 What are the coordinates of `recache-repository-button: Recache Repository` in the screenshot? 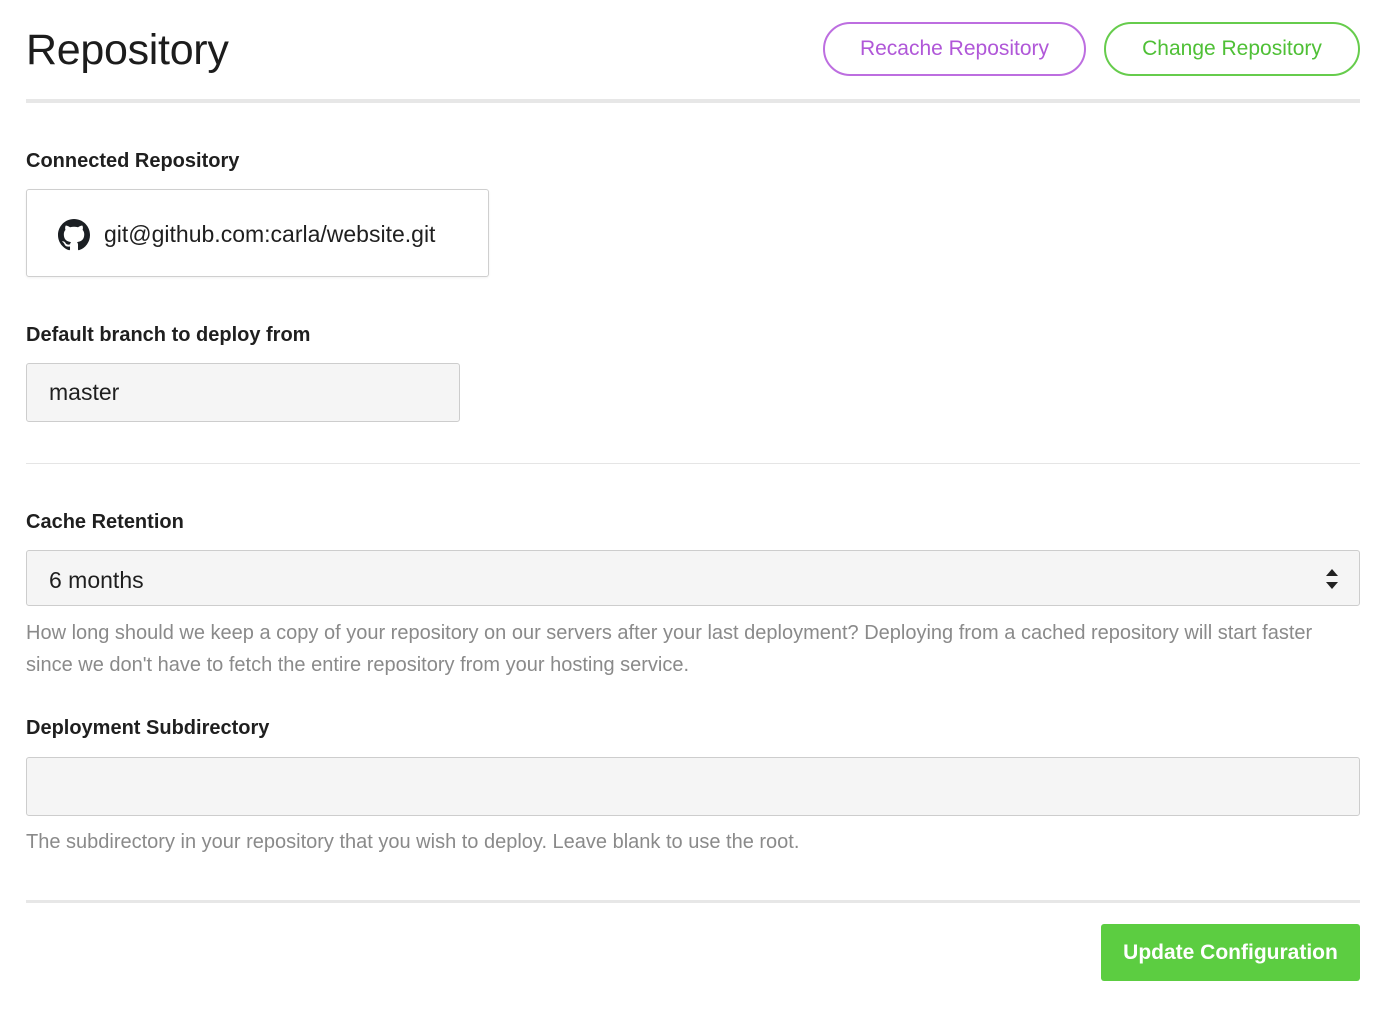 It's located at (954, 49).